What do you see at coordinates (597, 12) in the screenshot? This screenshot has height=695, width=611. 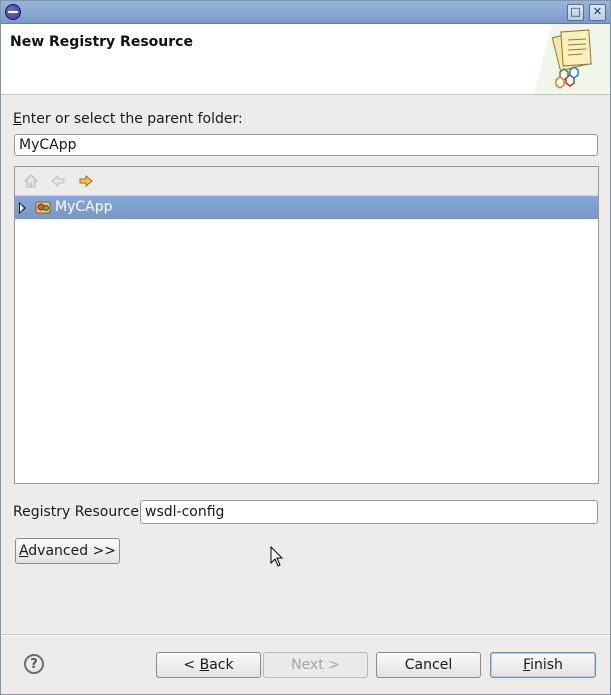 I see `close-button: ✕` at bounding box center [597, 12].